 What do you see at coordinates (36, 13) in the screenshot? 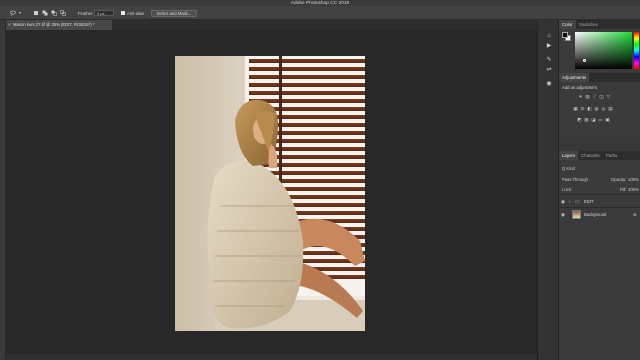
I see `new-selection-icon` at bounding box center [36, 13].